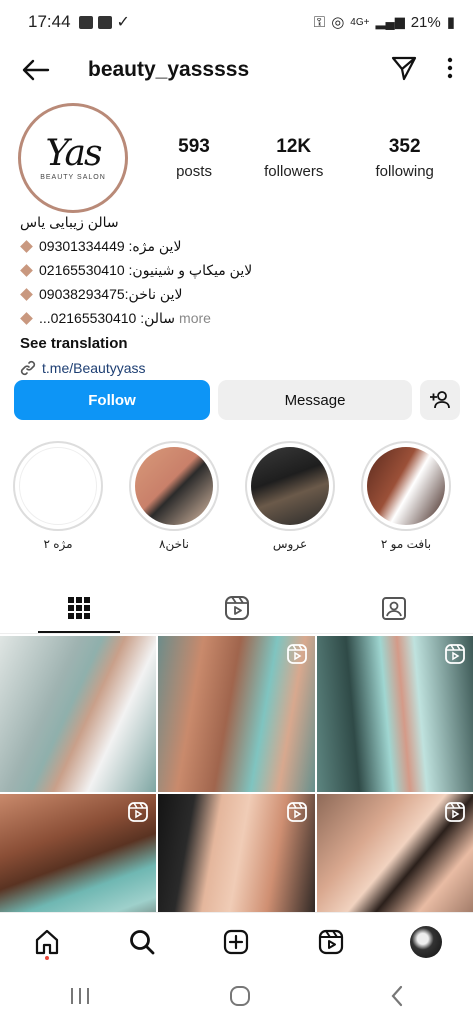 The width and height of the screenshot is (473, 1024). I want to click on battery-level: 21%, so click(425, 22).